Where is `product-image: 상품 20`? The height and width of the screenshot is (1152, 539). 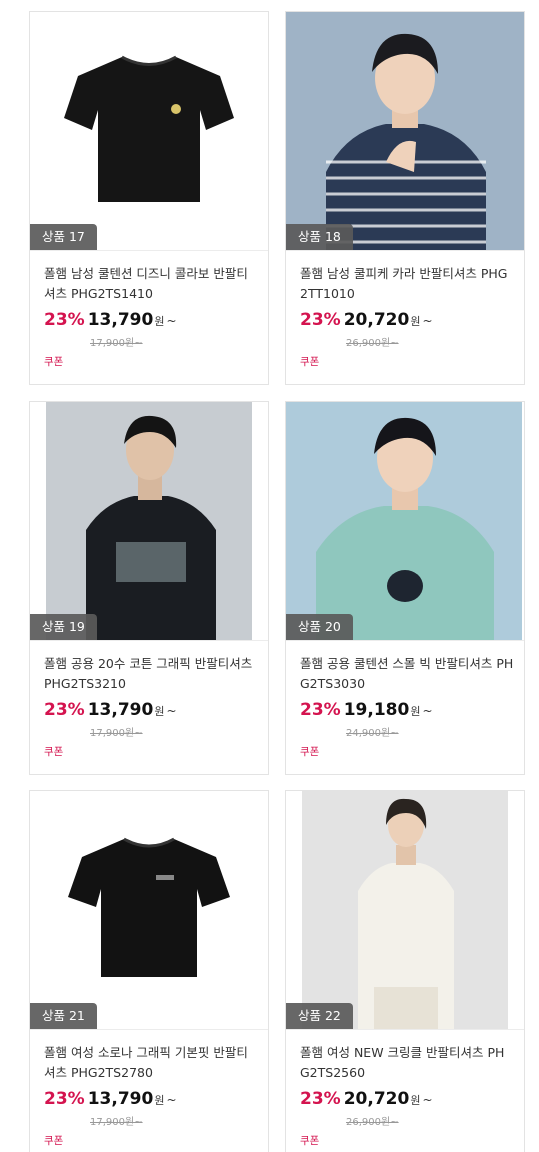
product-image: 상품 20 is located at coordinates (405, 521).